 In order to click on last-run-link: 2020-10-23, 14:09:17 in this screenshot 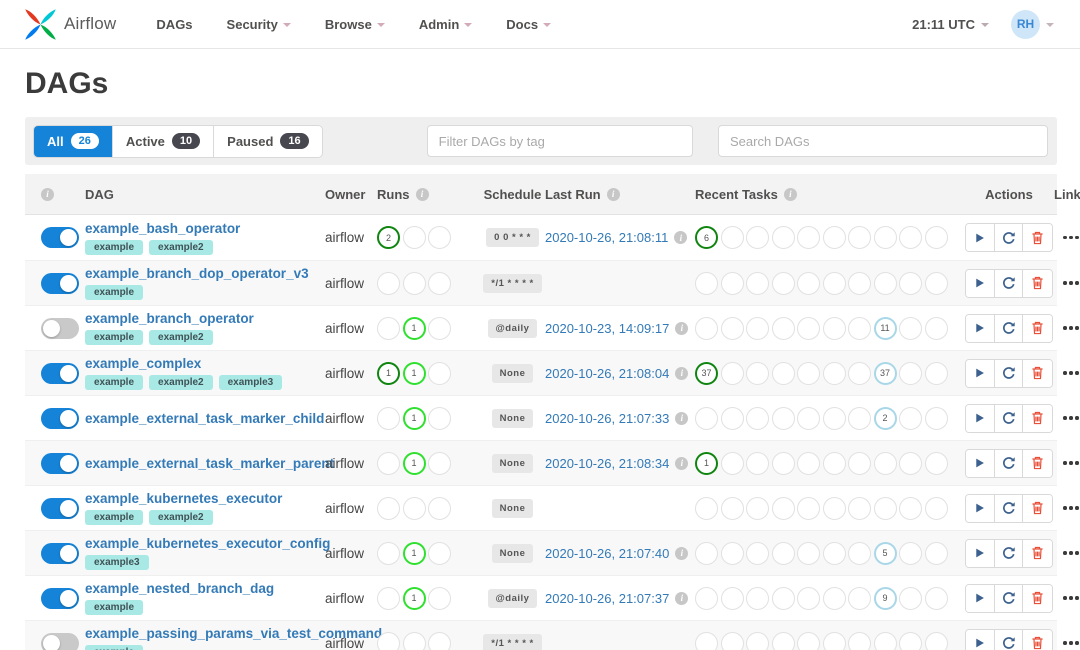, I will do `click(607, 328)`.